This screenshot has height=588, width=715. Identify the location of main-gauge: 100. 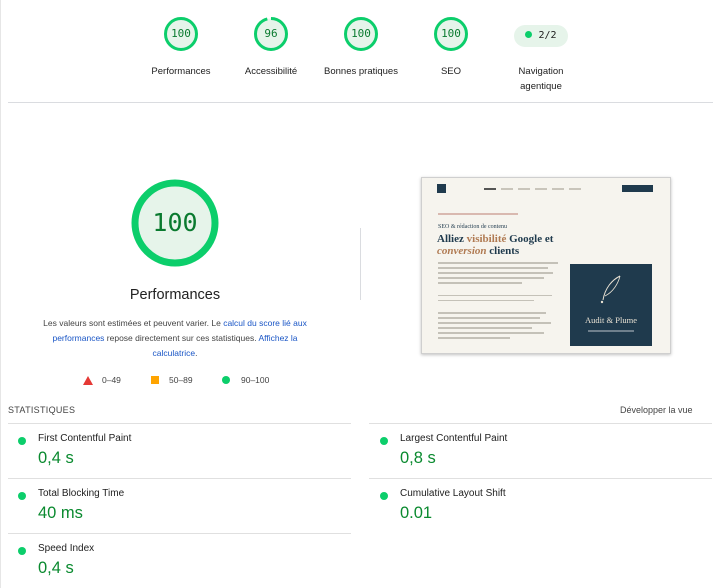
(175, 223).